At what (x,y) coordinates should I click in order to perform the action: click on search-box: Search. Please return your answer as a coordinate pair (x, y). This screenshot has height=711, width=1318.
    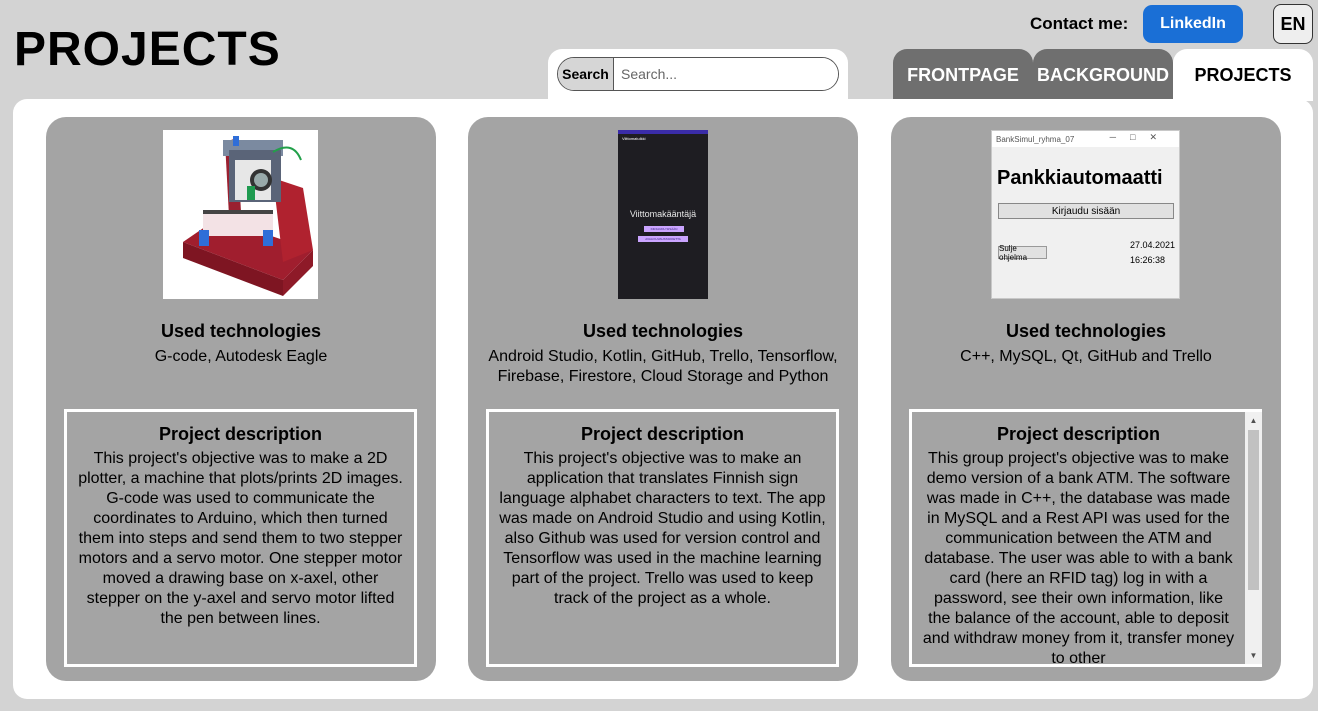
    Looking at the image, I should click on (698, 74).